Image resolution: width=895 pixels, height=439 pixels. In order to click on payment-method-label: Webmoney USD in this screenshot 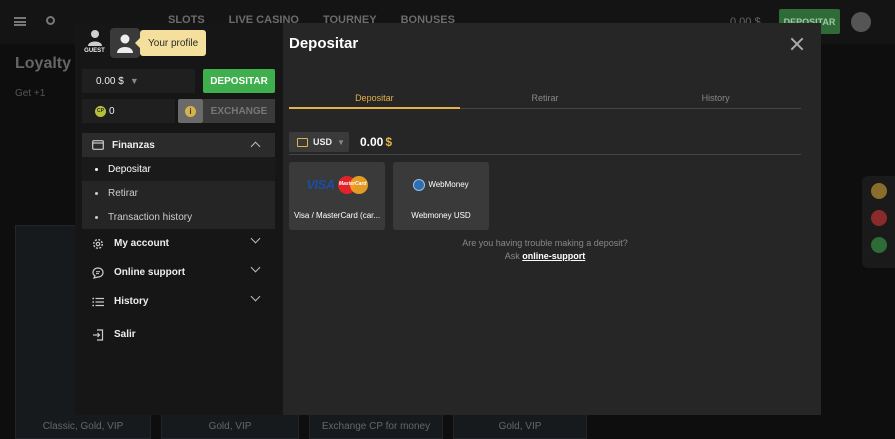, I will do `click(441, 215)`.